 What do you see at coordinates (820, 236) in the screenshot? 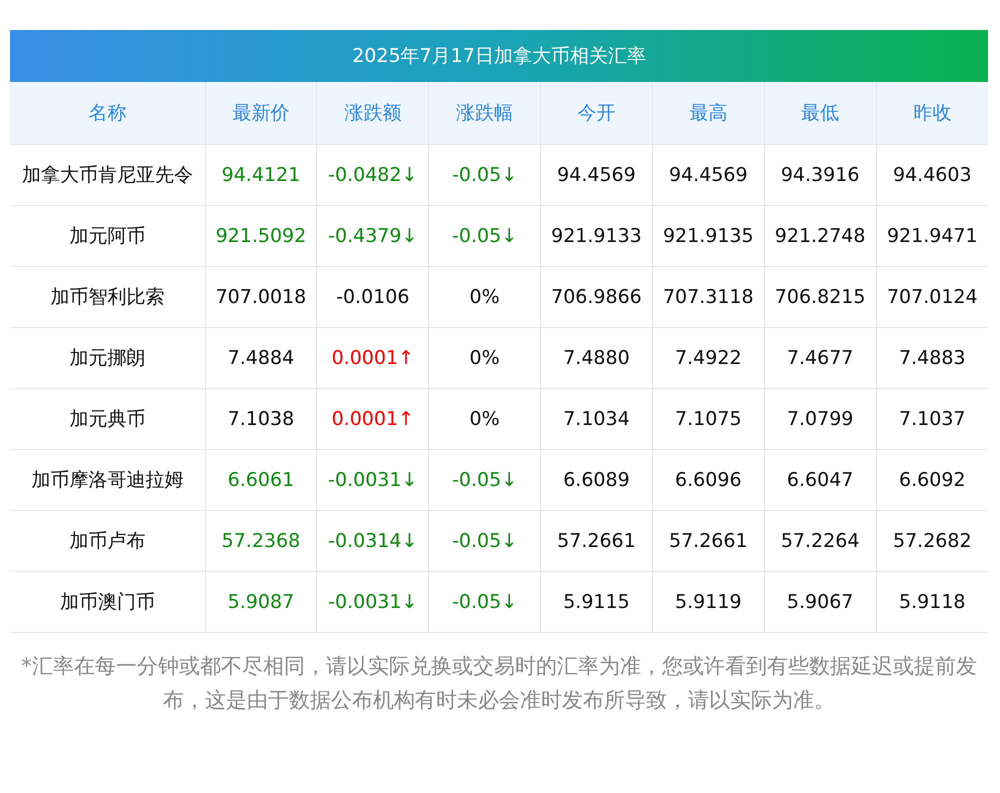
I see `table-cell: 921.2748` at bounding box center [820, 236].